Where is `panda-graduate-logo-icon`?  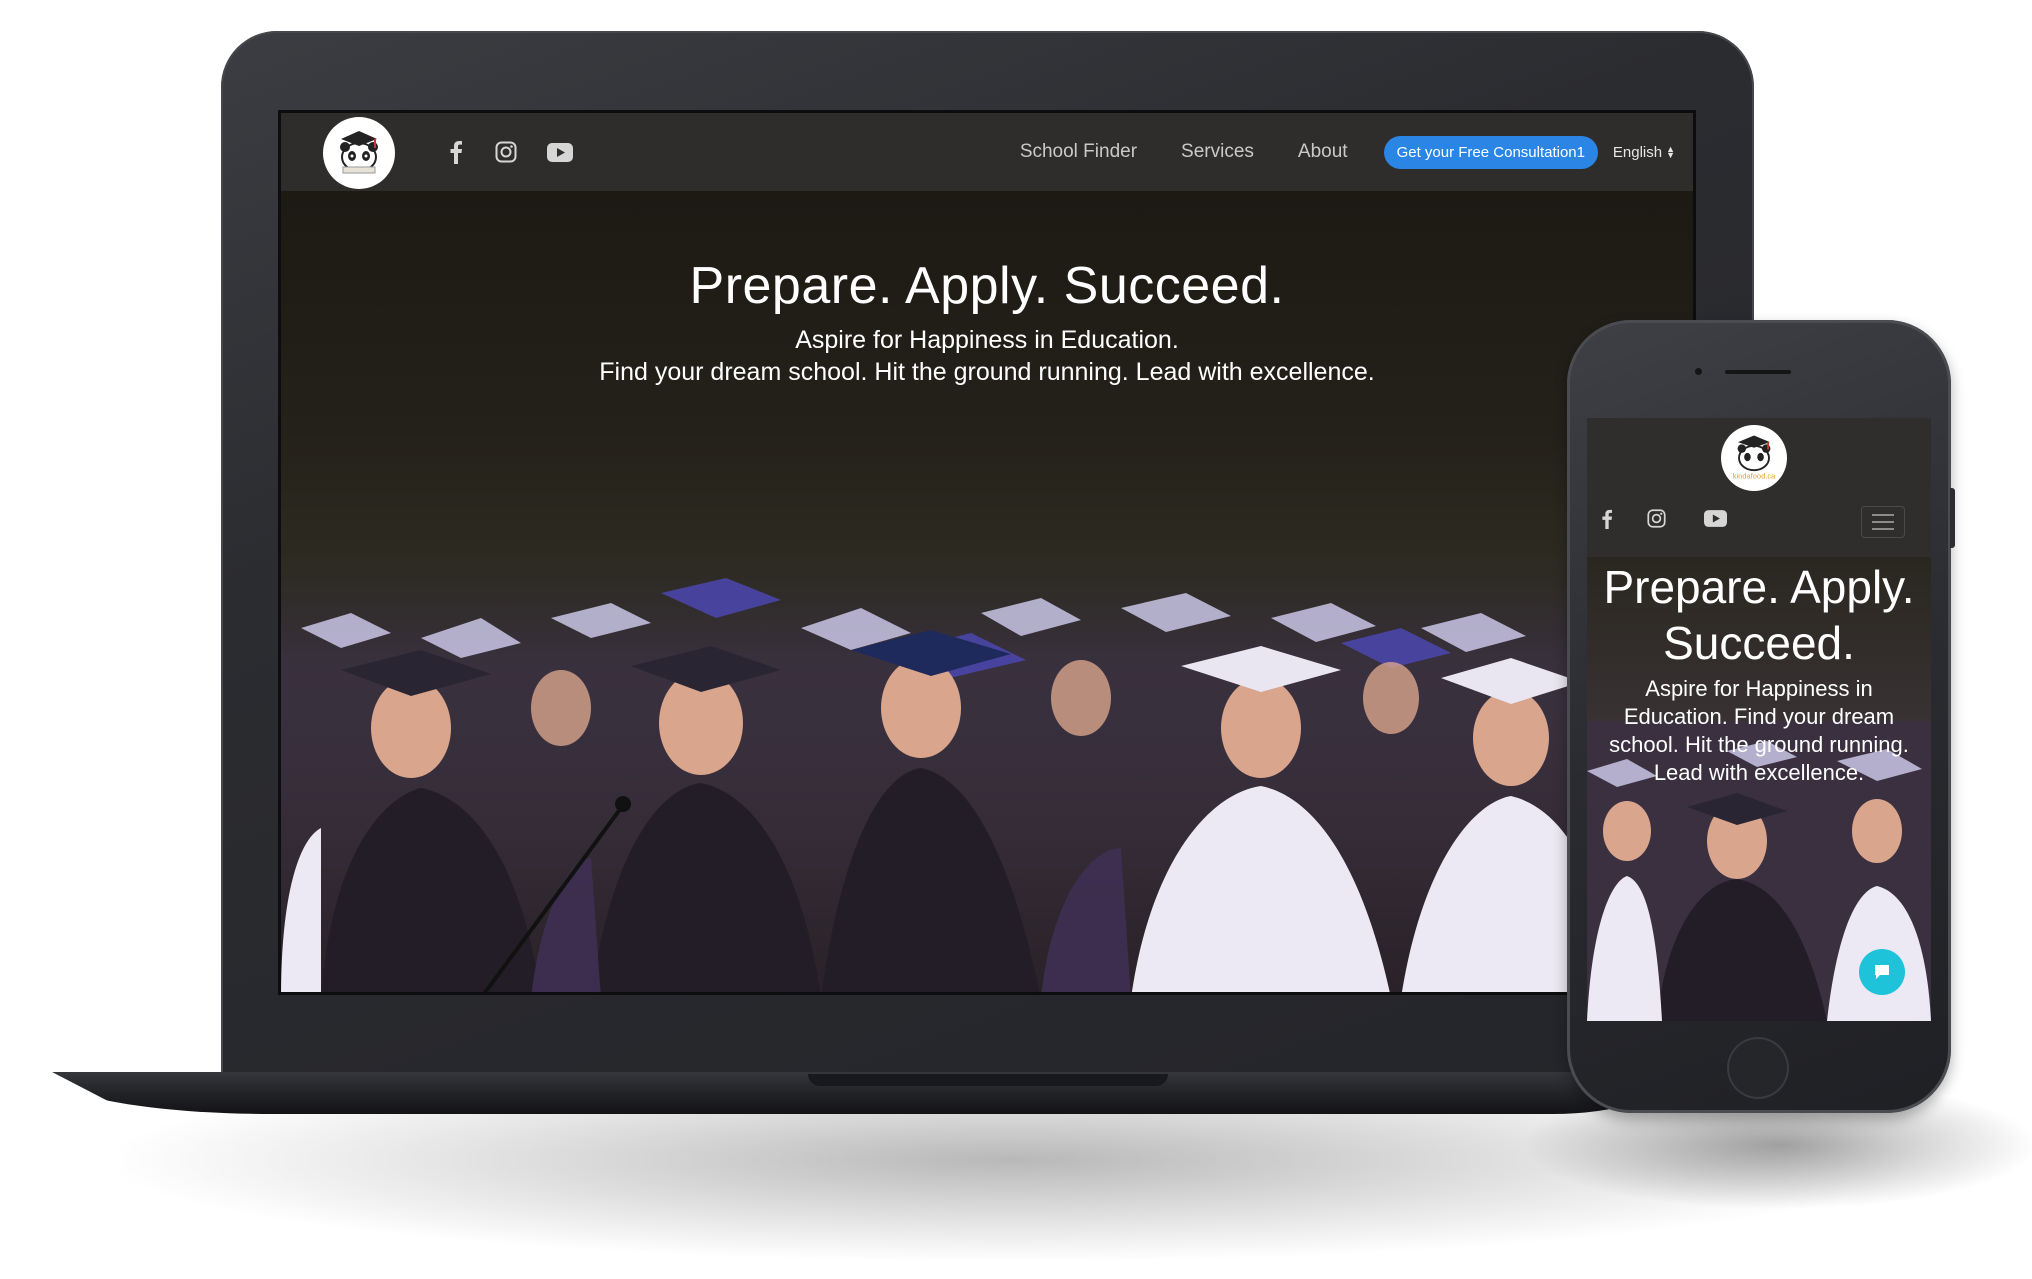
panda-graduate-logo-icon is located at coordinates (359, 152).